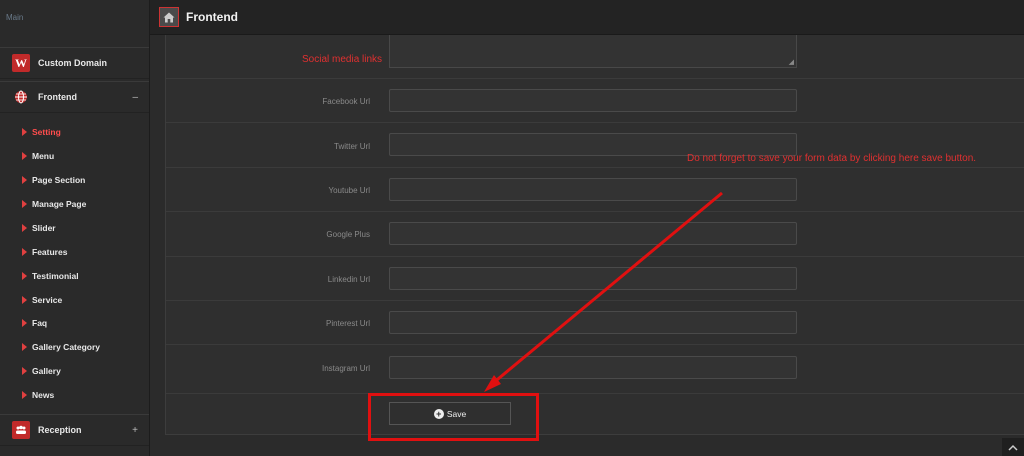  I want to click on chevron-up-icon, so click(1013, 447).